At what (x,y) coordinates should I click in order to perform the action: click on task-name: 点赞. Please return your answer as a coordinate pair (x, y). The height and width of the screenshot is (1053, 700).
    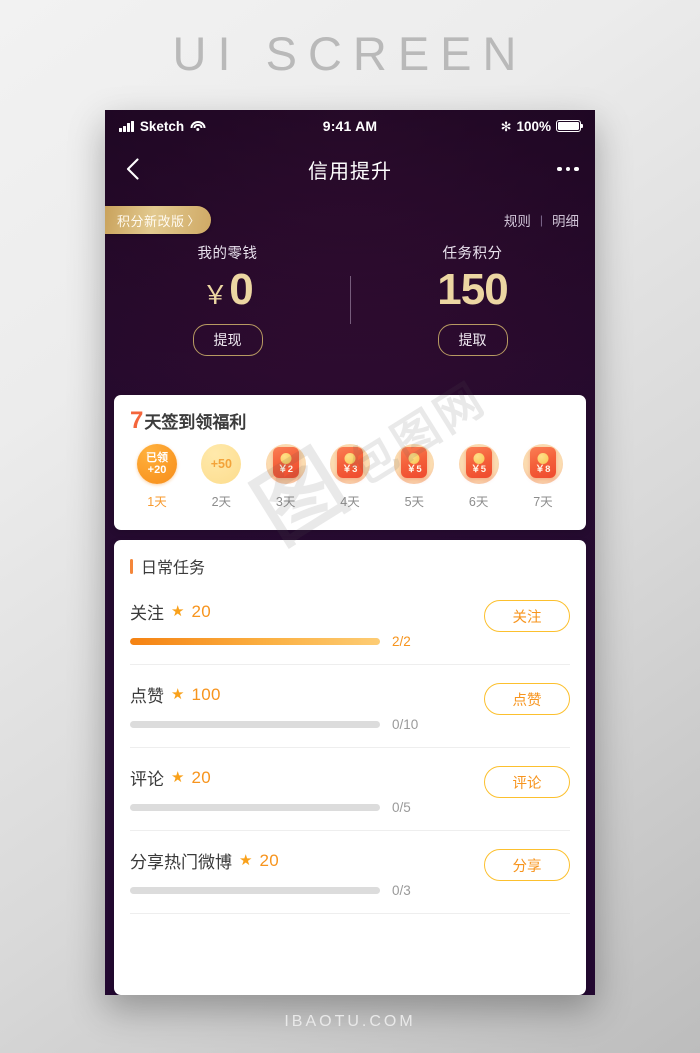
    Looking at the image, I should click on (147, 696).